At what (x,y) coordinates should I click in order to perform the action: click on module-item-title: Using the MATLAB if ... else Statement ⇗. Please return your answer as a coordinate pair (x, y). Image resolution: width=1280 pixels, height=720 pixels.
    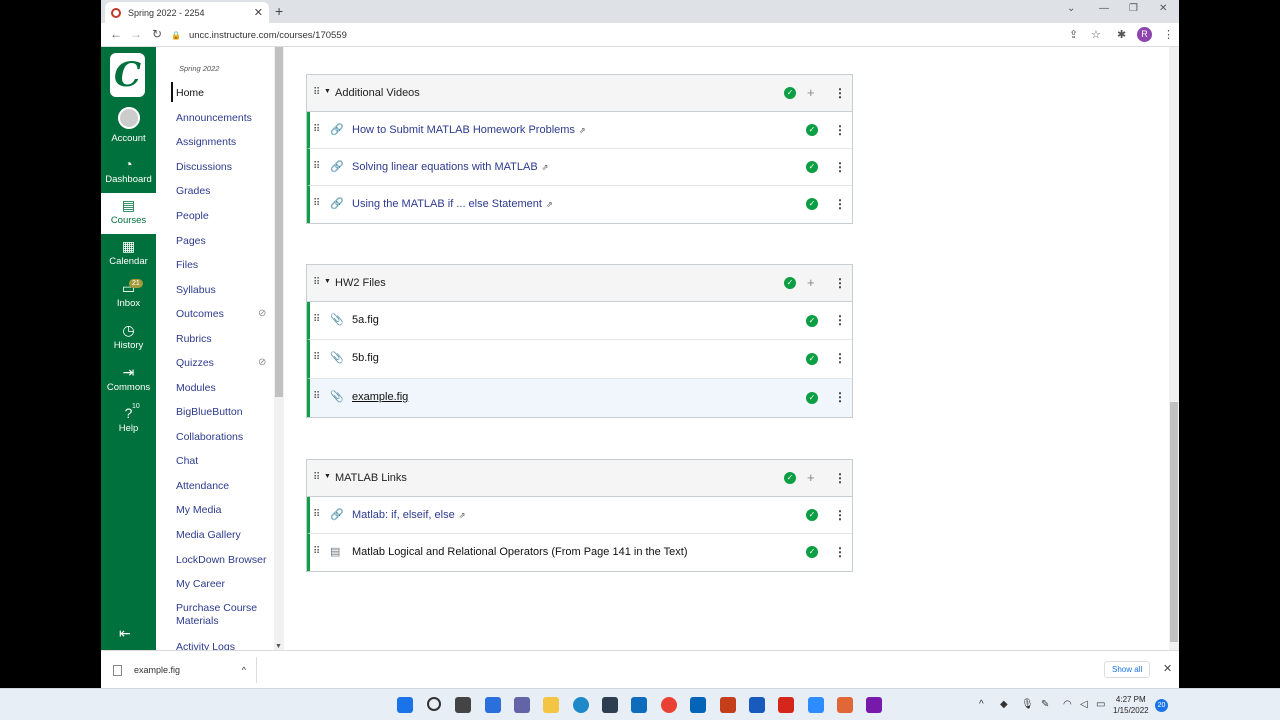
    Looking at the image, I should click on (452, 204).